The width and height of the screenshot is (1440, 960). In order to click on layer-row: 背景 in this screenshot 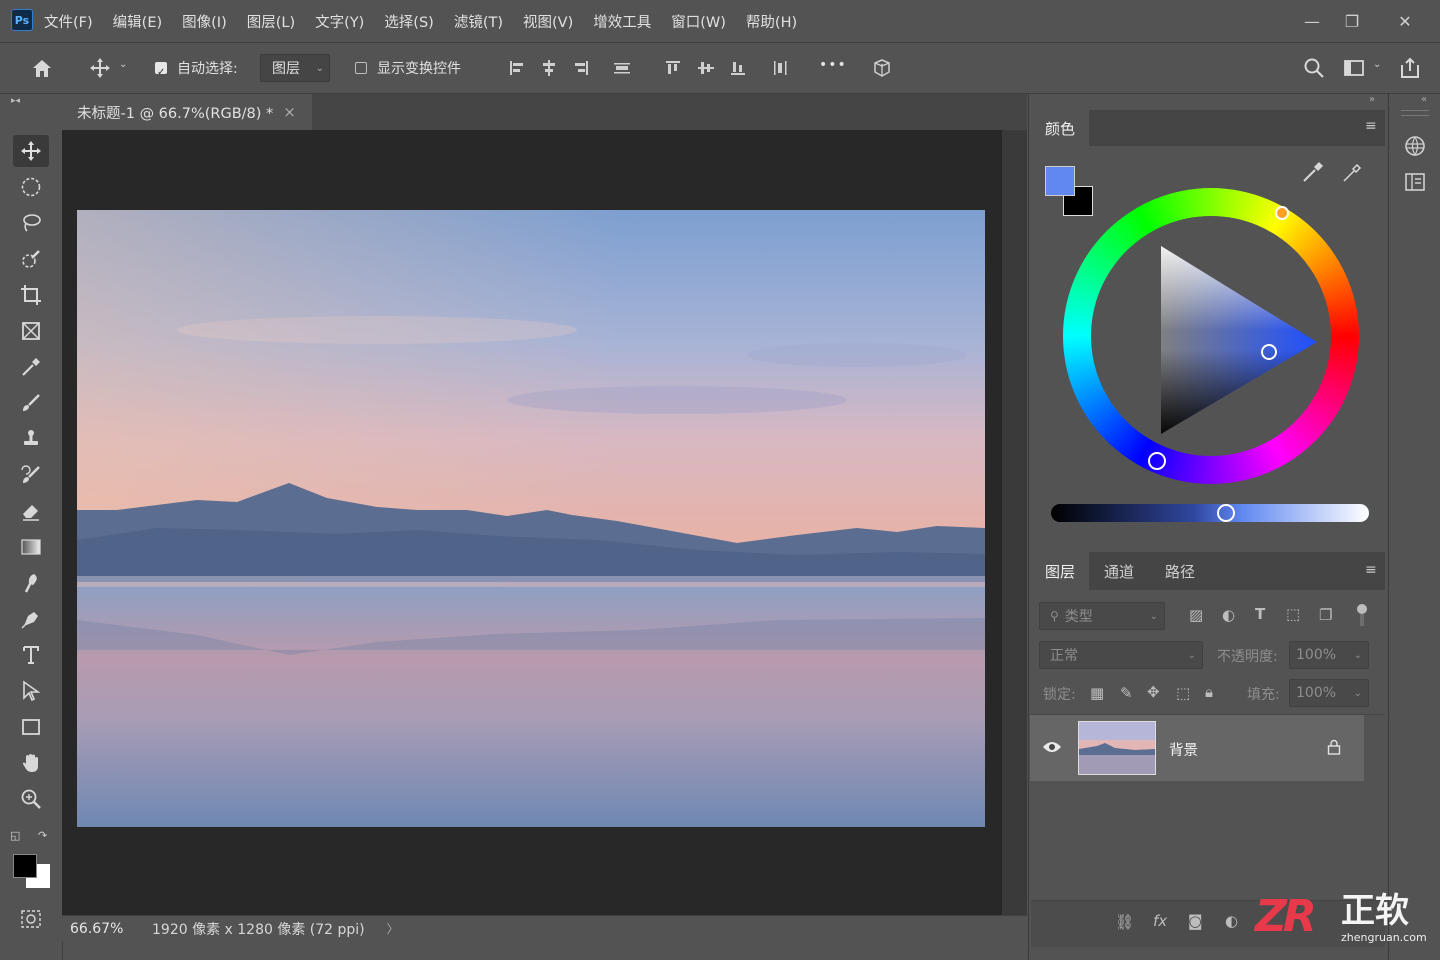, I will do `click(1197, 748)`.